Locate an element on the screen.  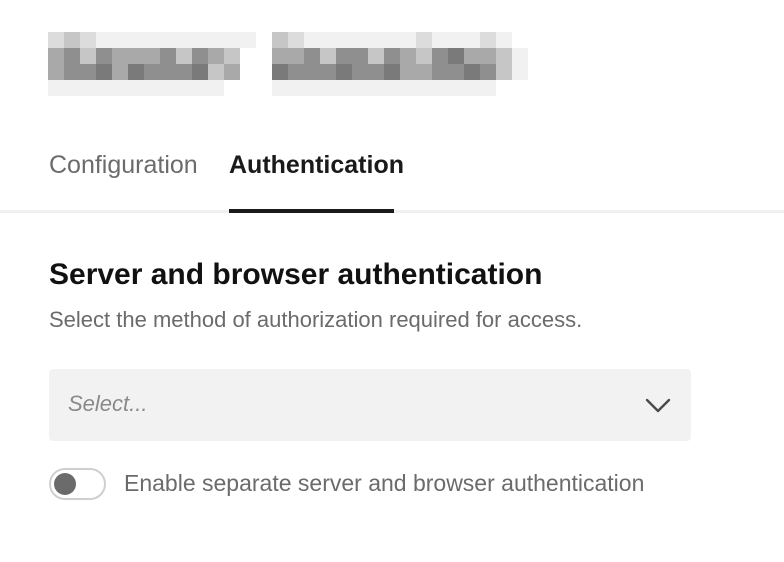
section-title: Server and browser authentication is located at coordinates (296, 274).